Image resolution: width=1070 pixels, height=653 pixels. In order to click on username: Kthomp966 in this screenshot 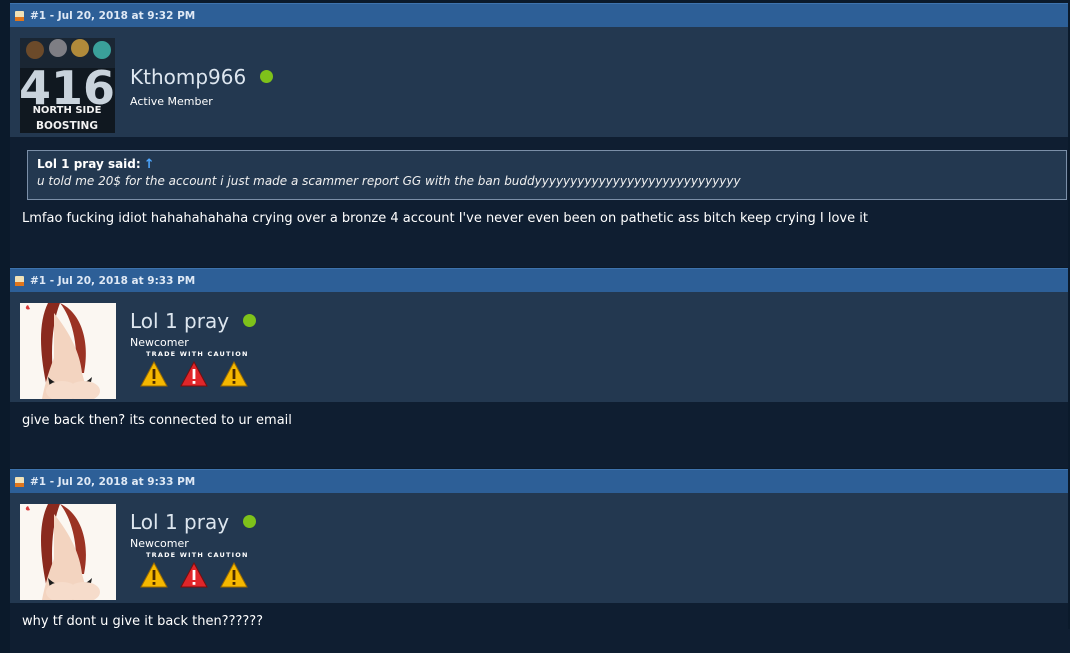, I will do `click(202, 77)`.